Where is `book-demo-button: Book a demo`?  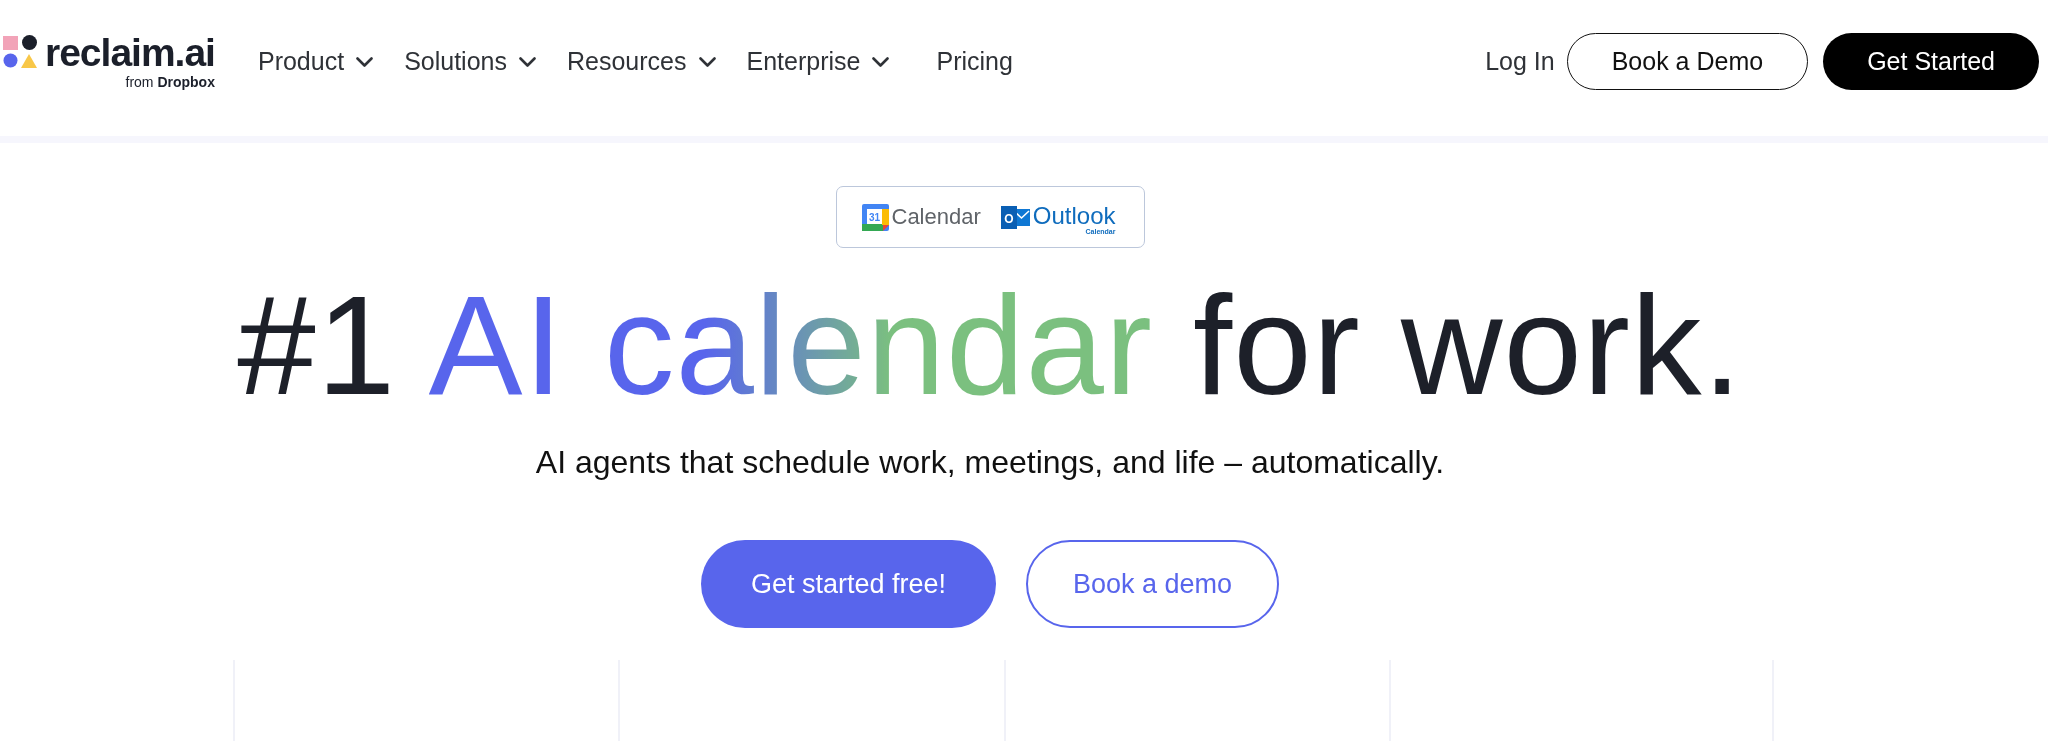 book-demo-button: Book a demo is located at coordinates (1153, 584).